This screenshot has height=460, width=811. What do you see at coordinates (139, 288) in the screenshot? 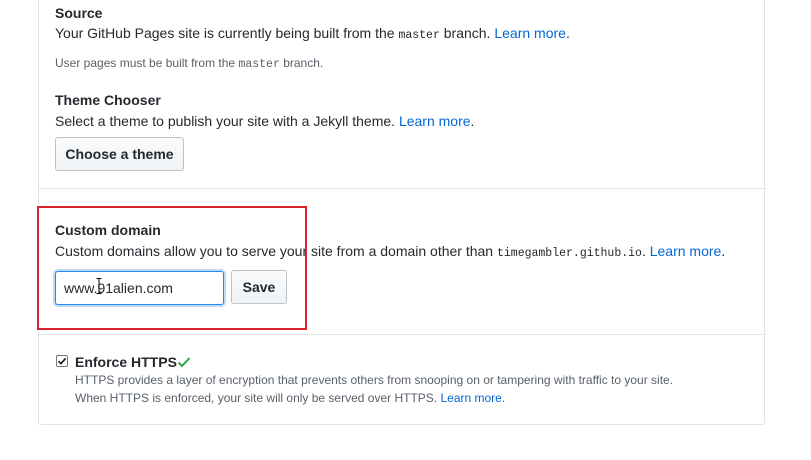
I see `custom-domain-input` at bounding box center [139, 288].